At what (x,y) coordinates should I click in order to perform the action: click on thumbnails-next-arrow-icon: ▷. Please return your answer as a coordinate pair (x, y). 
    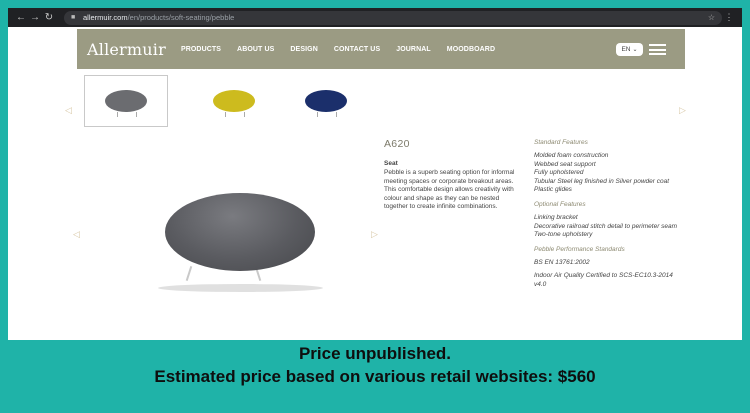
    Looking at the image, I should click on (682, 110).